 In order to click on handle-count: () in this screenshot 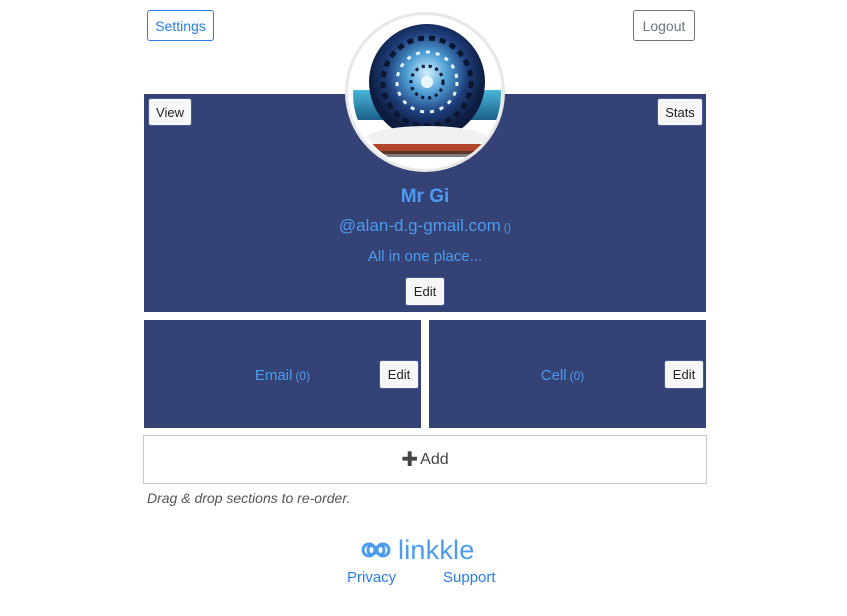, I will do `click(507, 228)`.